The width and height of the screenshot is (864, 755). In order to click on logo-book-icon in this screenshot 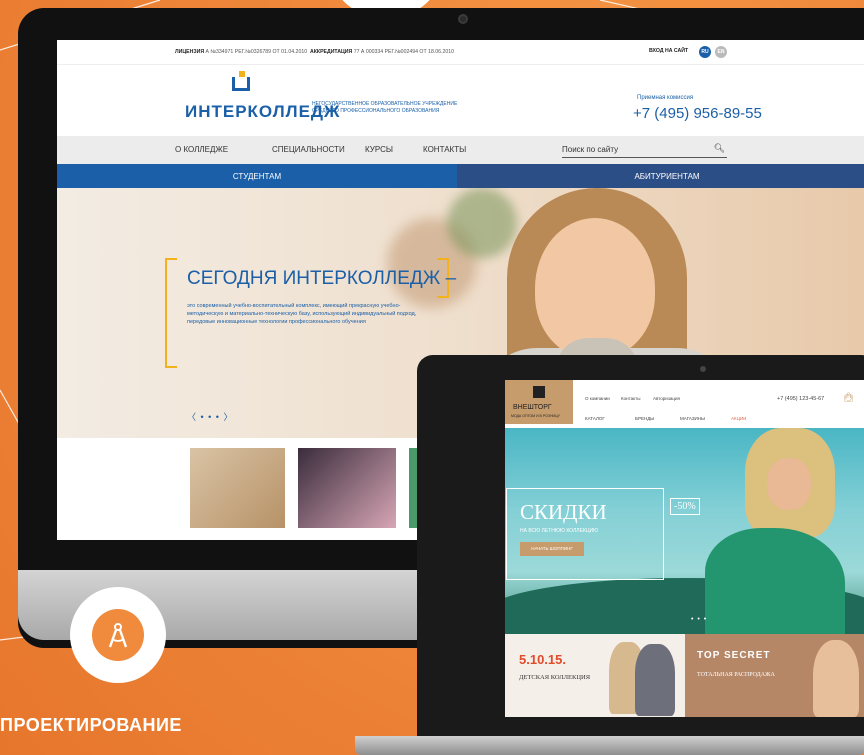, I will do `click(241, 81)`.